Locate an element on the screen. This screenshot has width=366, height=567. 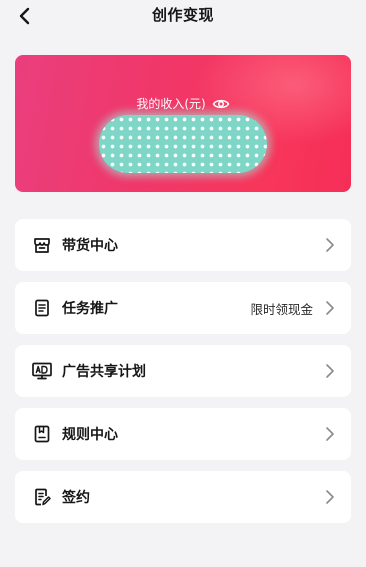
page-title: 创作变现 is located at coordinates (182, 15).